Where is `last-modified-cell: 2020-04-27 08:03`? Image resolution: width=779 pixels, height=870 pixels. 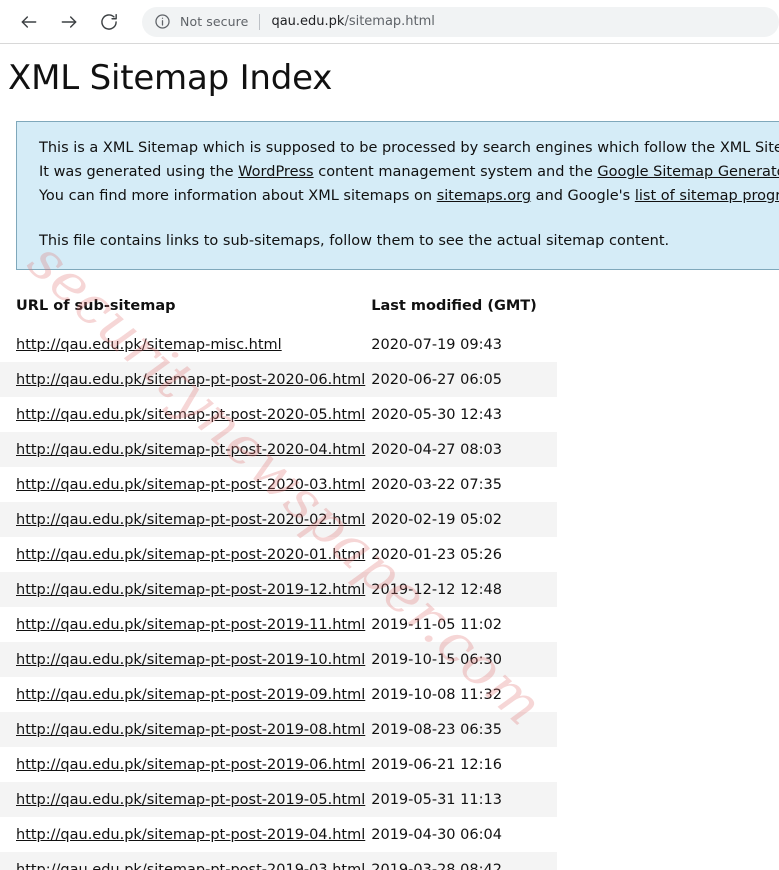
last-modified-cell: 2020-04-27 08:03 is located at coordinates (436, 449).